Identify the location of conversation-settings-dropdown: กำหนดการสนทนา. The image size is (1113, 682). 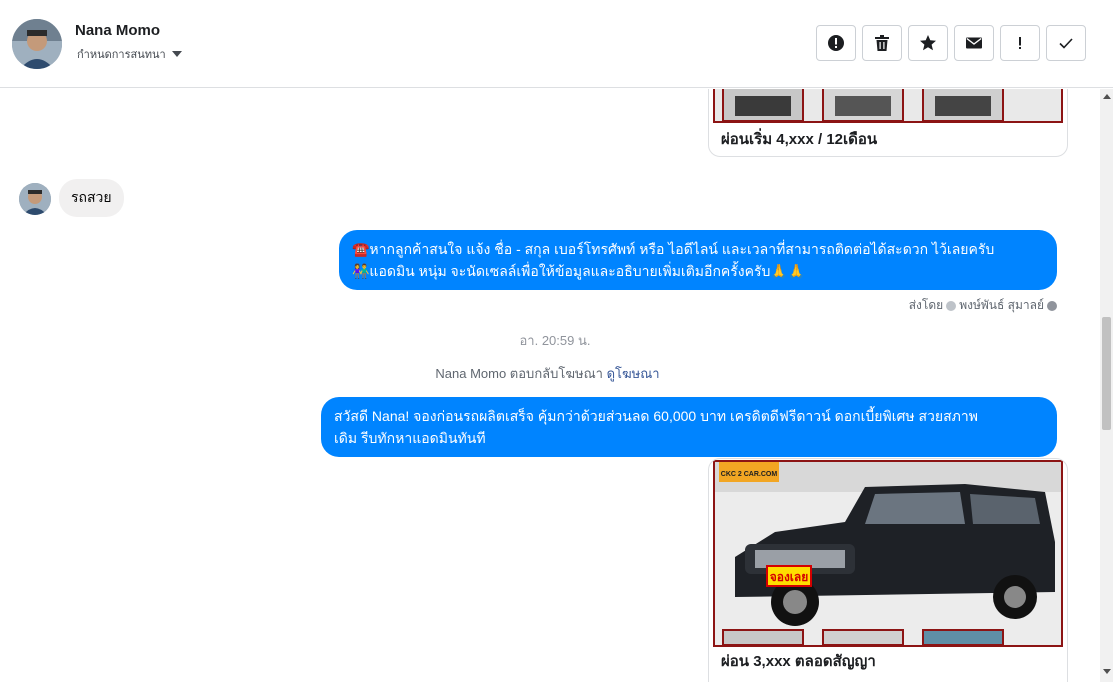
(129, 54).